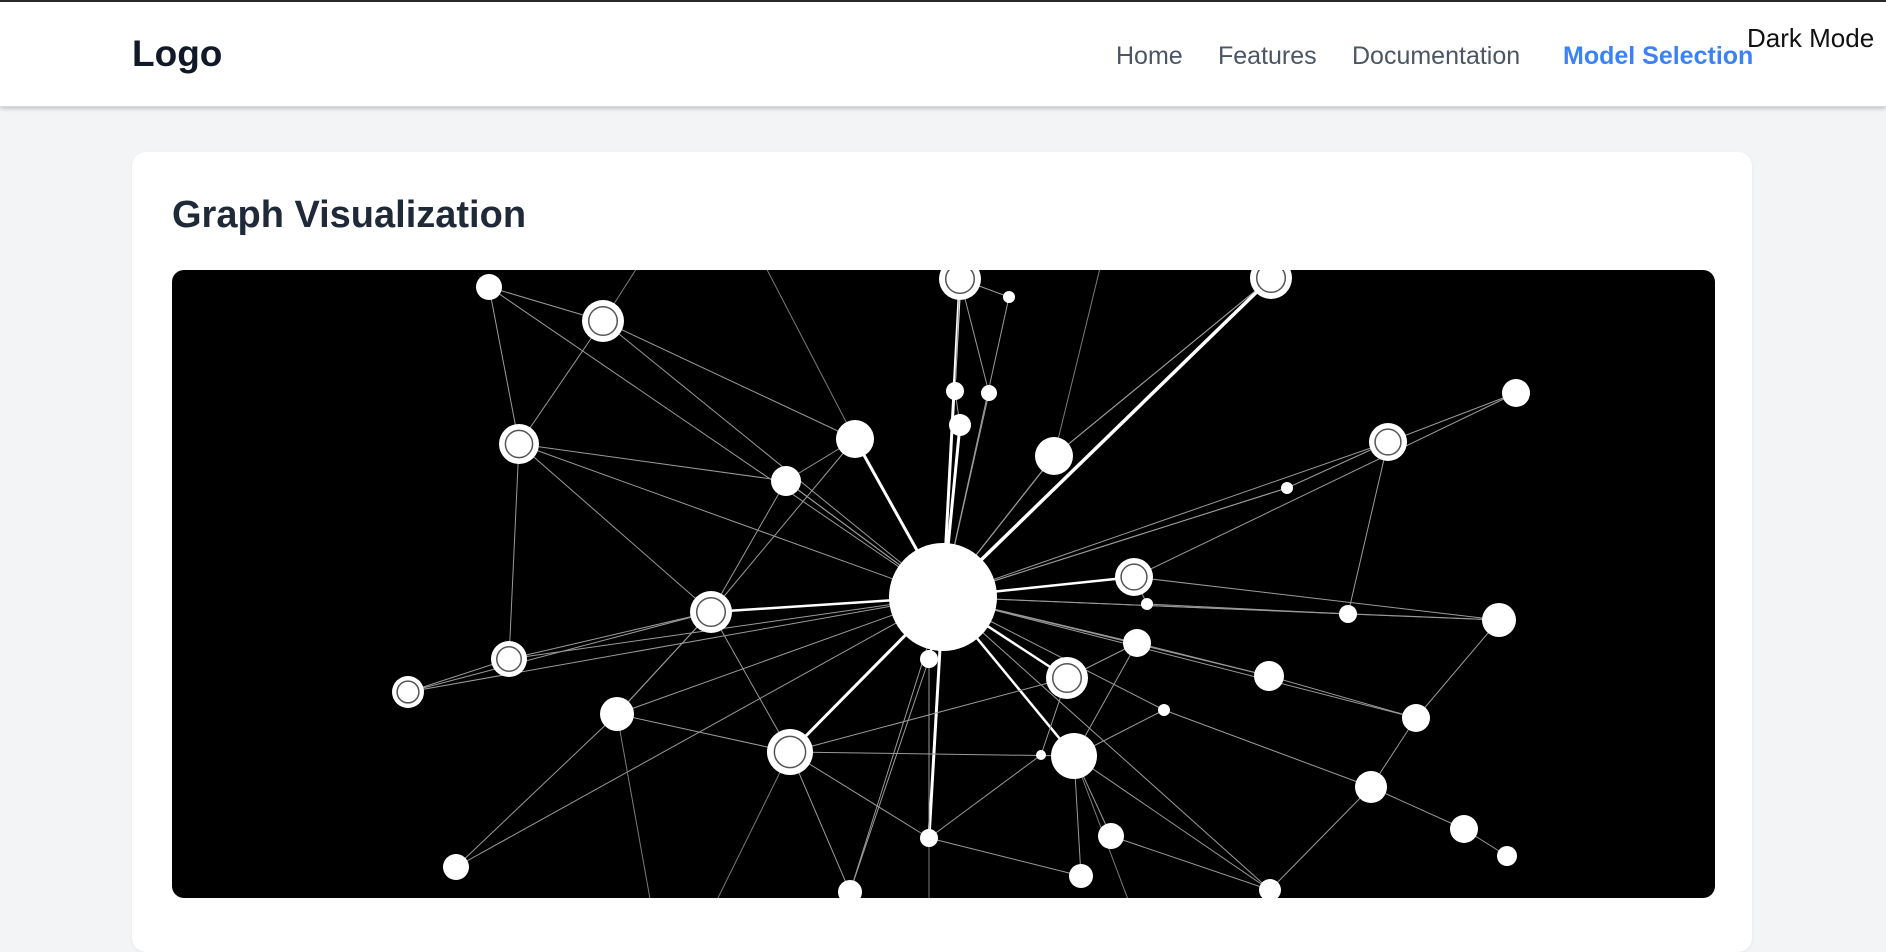  What do you see at coordinates (1436, 56) in the screenshot?
I see `nav-documentation-link: Documentation` at bounding box center [1436, 56].